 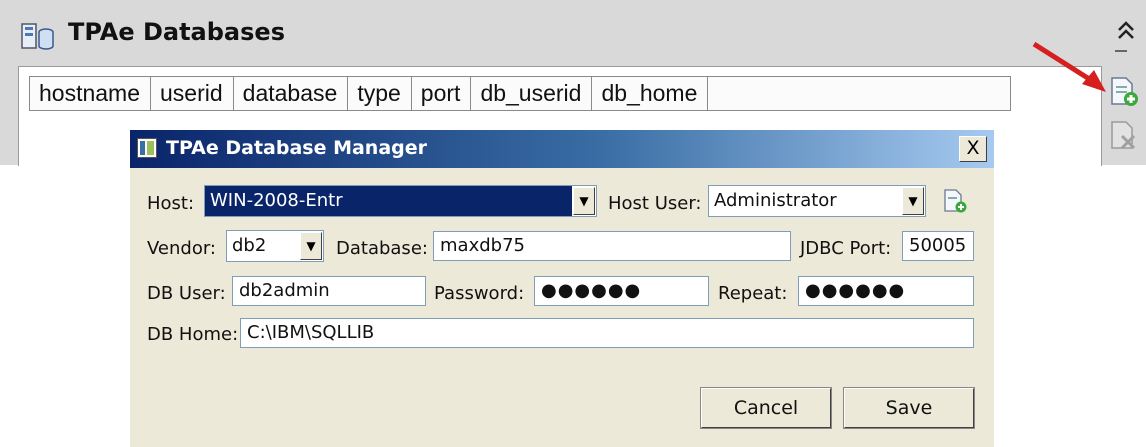 What do you see at coordinates (650, 93) in the screenshot?
I see `column-header-db-home: db_home` at bounding box center [650, 93].